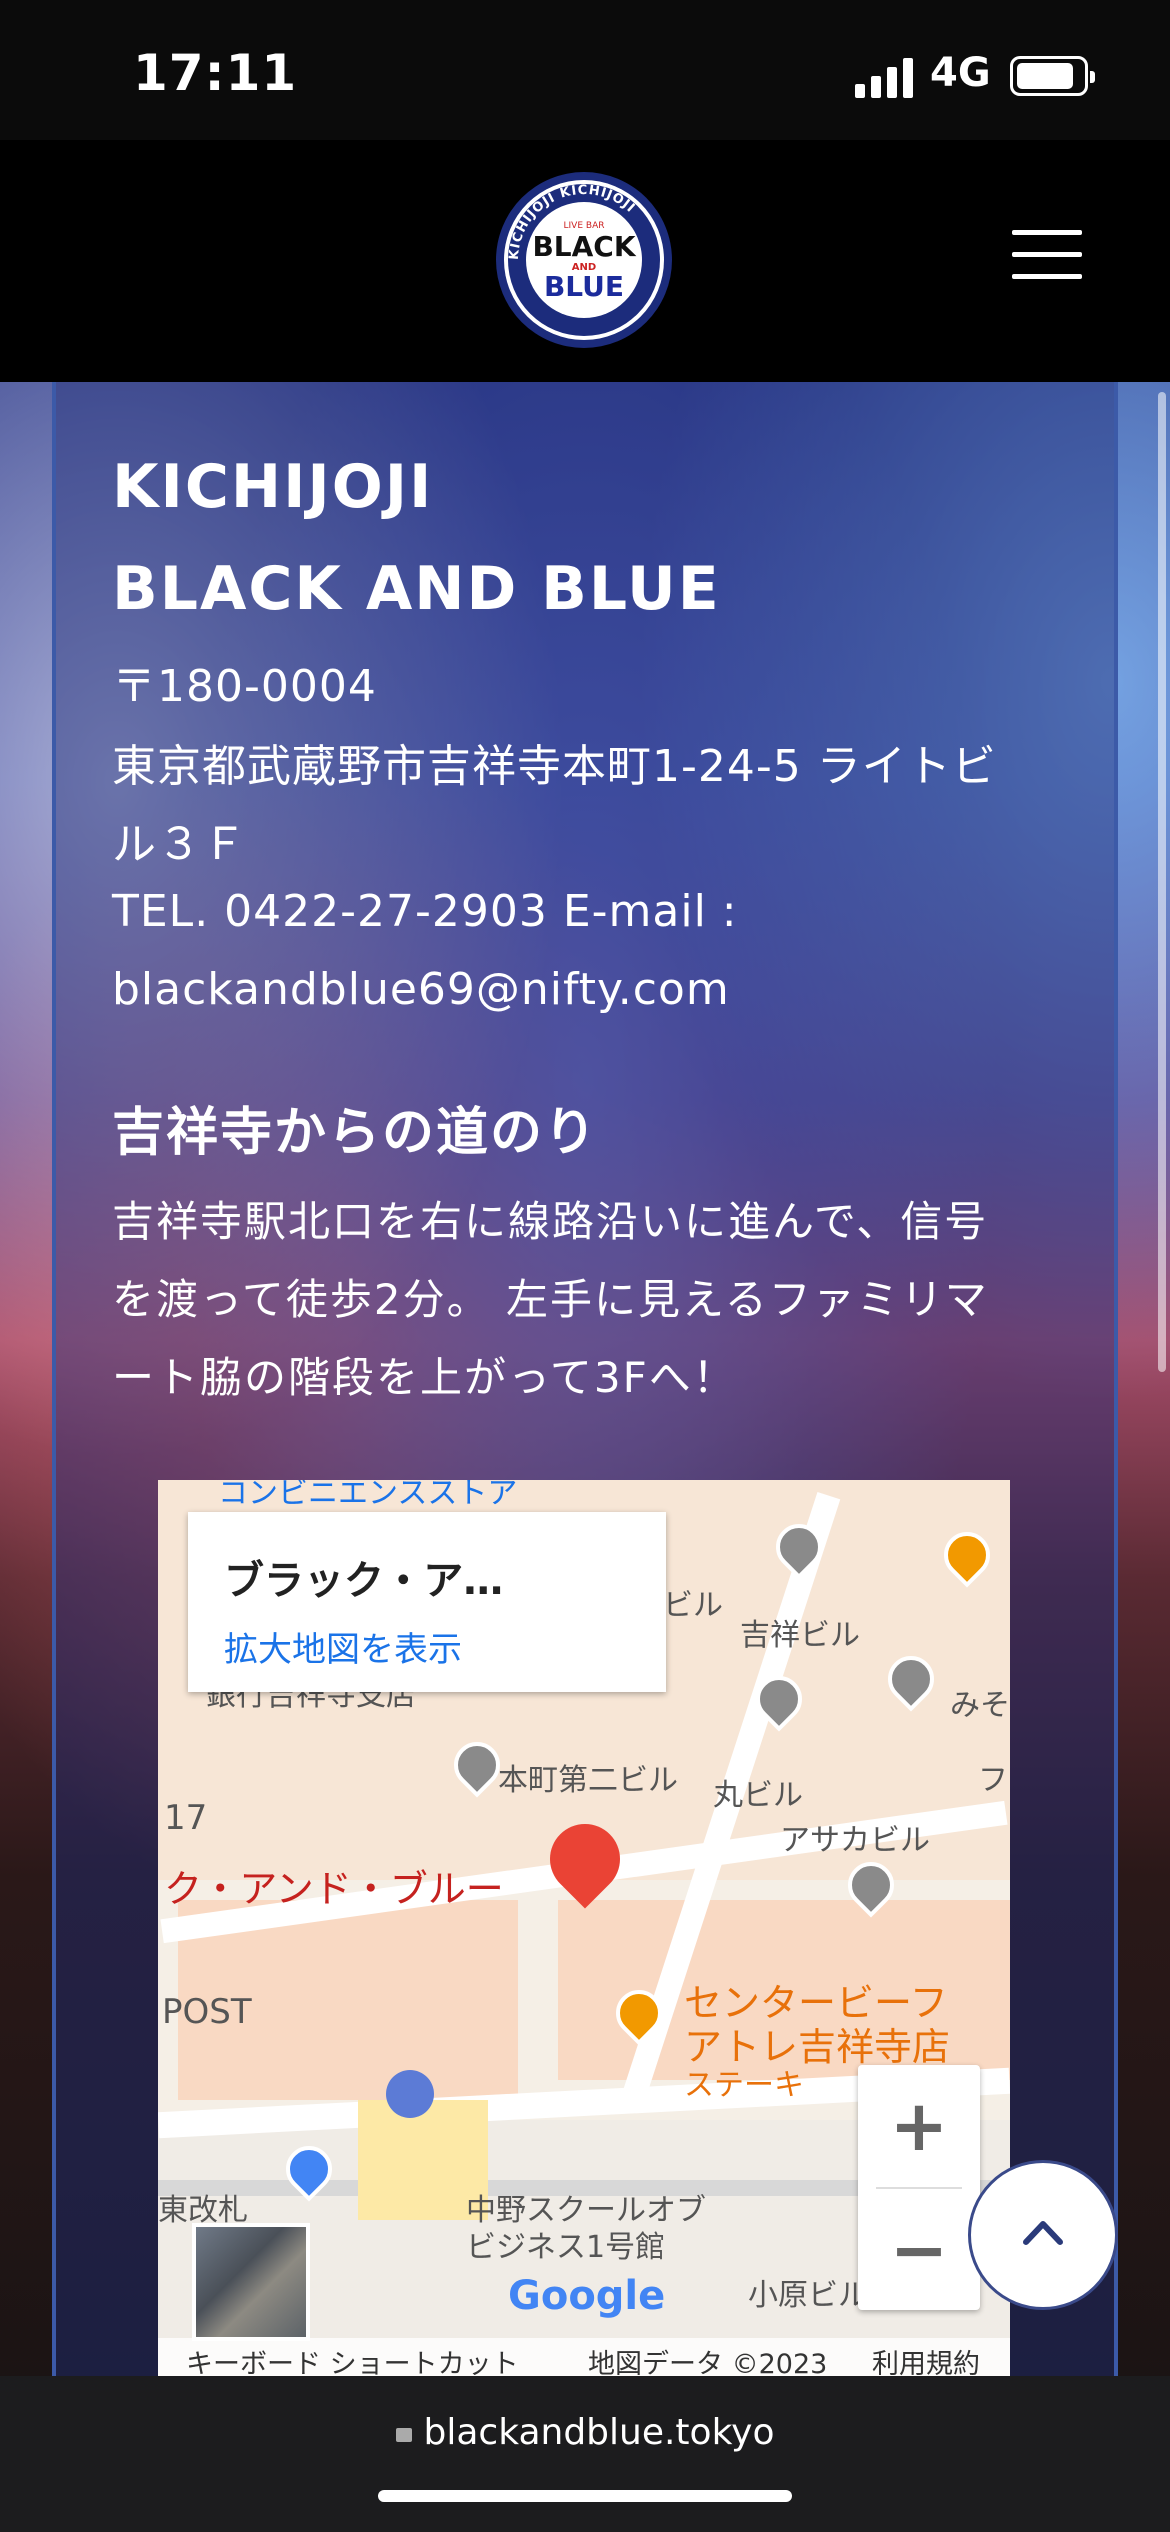  Describe the element at coordinates (425, 911) in the screenshot. I see `tel-line: TEL. 0422-27-2903 E-mail :` at that location.